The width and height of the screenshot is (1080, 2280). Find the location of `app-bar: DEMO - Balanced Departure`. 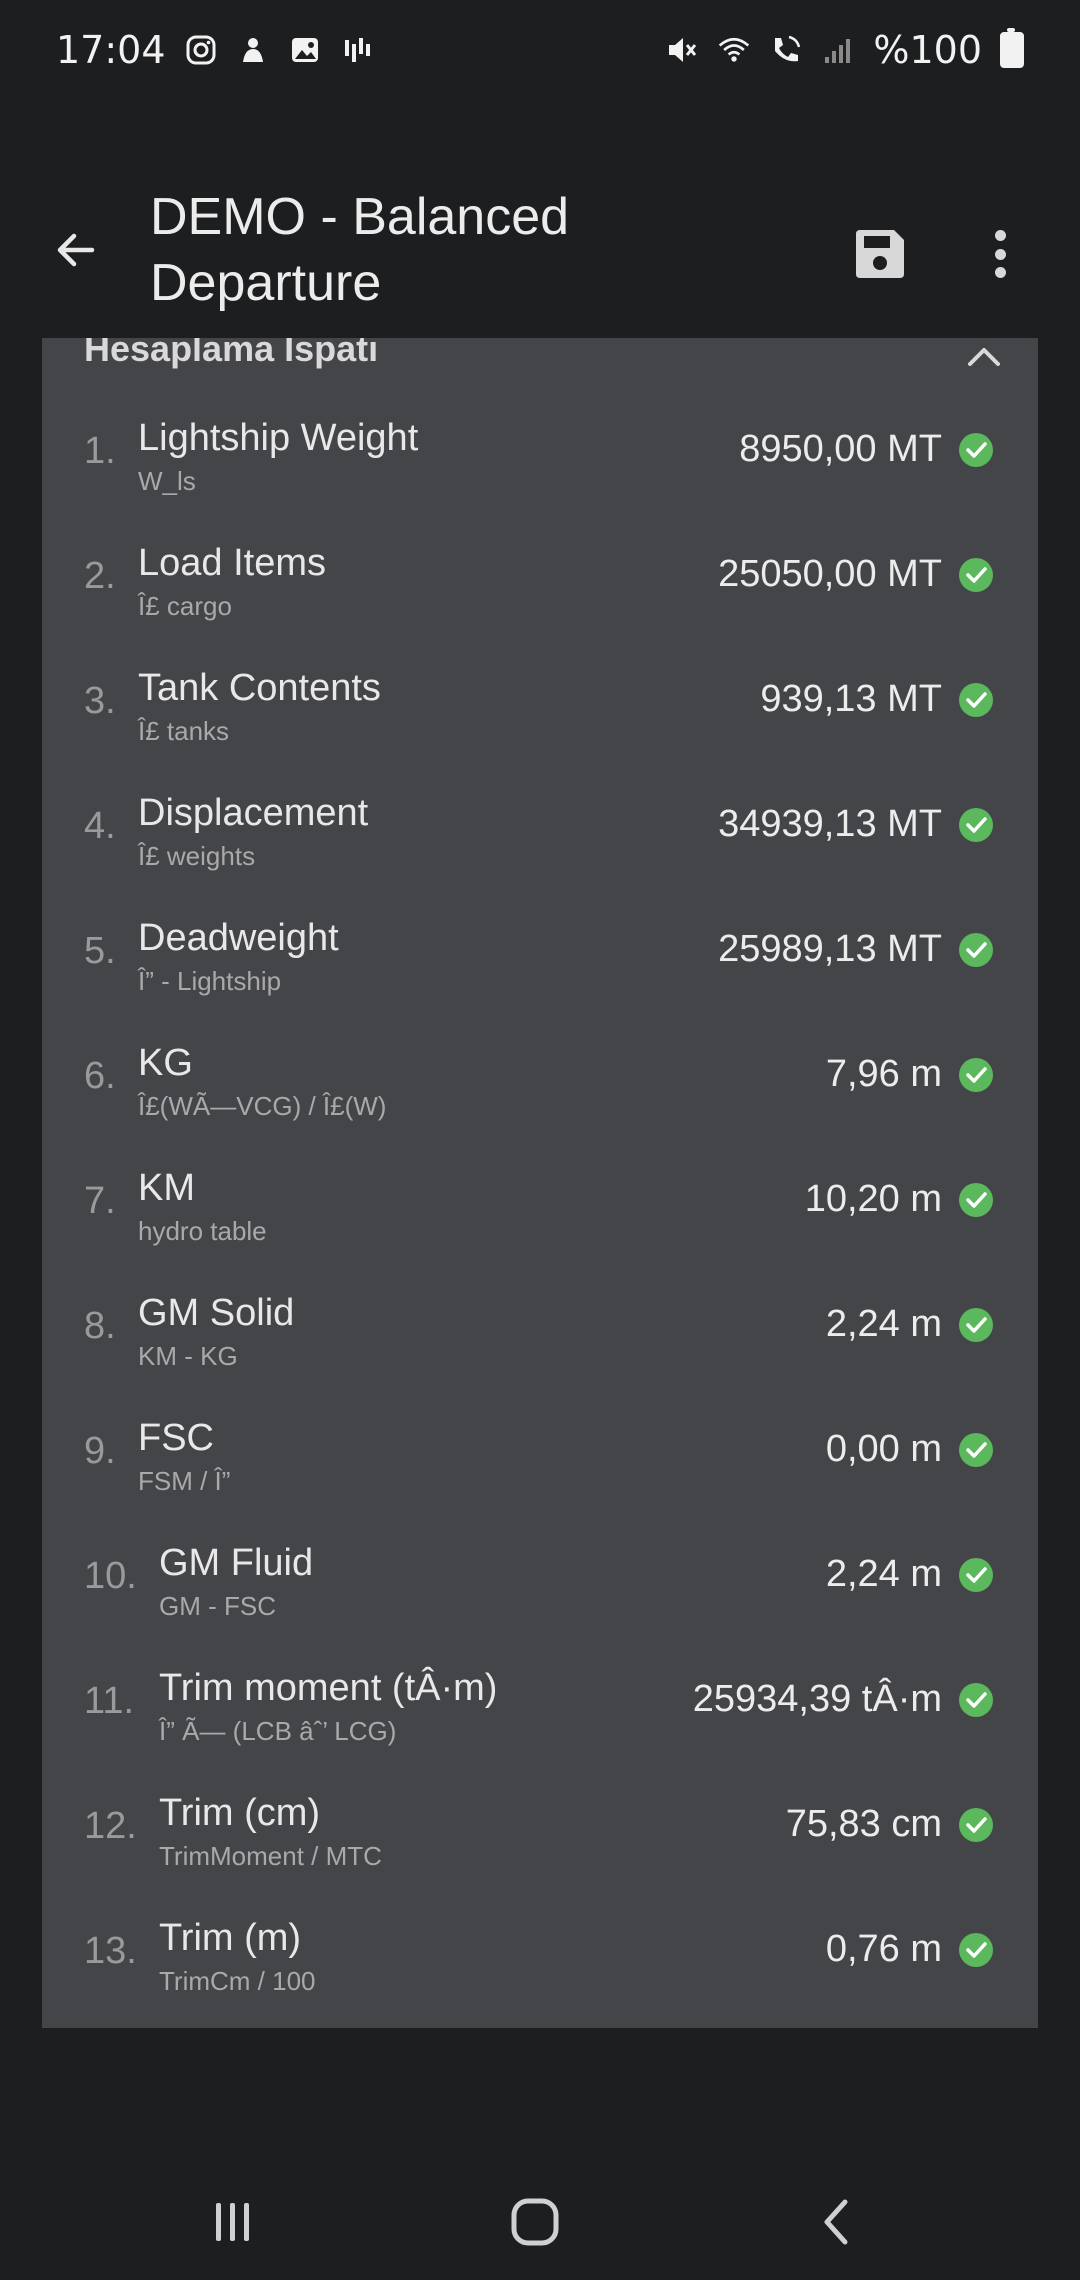

app-bar: DEMO - Balanced Departure is located at coordinates (540, 255).